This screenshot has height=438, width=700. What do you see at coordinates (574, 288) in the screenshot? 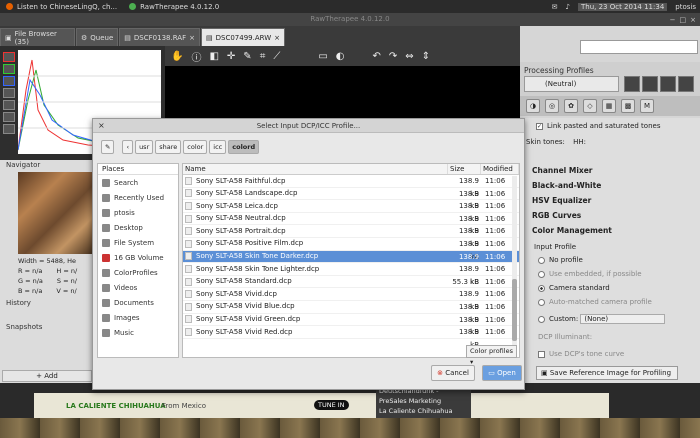
I see `camera-standard-radio: Camera standard` at bounding box center [574, 288].